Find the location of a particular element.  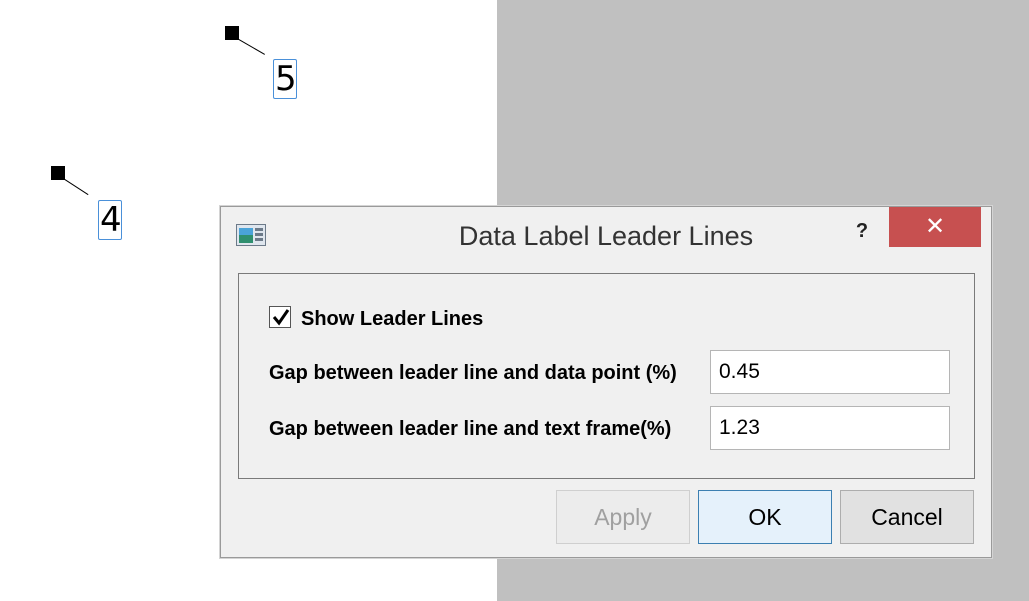

checkmark-icon is located at coordinates (281, 317).